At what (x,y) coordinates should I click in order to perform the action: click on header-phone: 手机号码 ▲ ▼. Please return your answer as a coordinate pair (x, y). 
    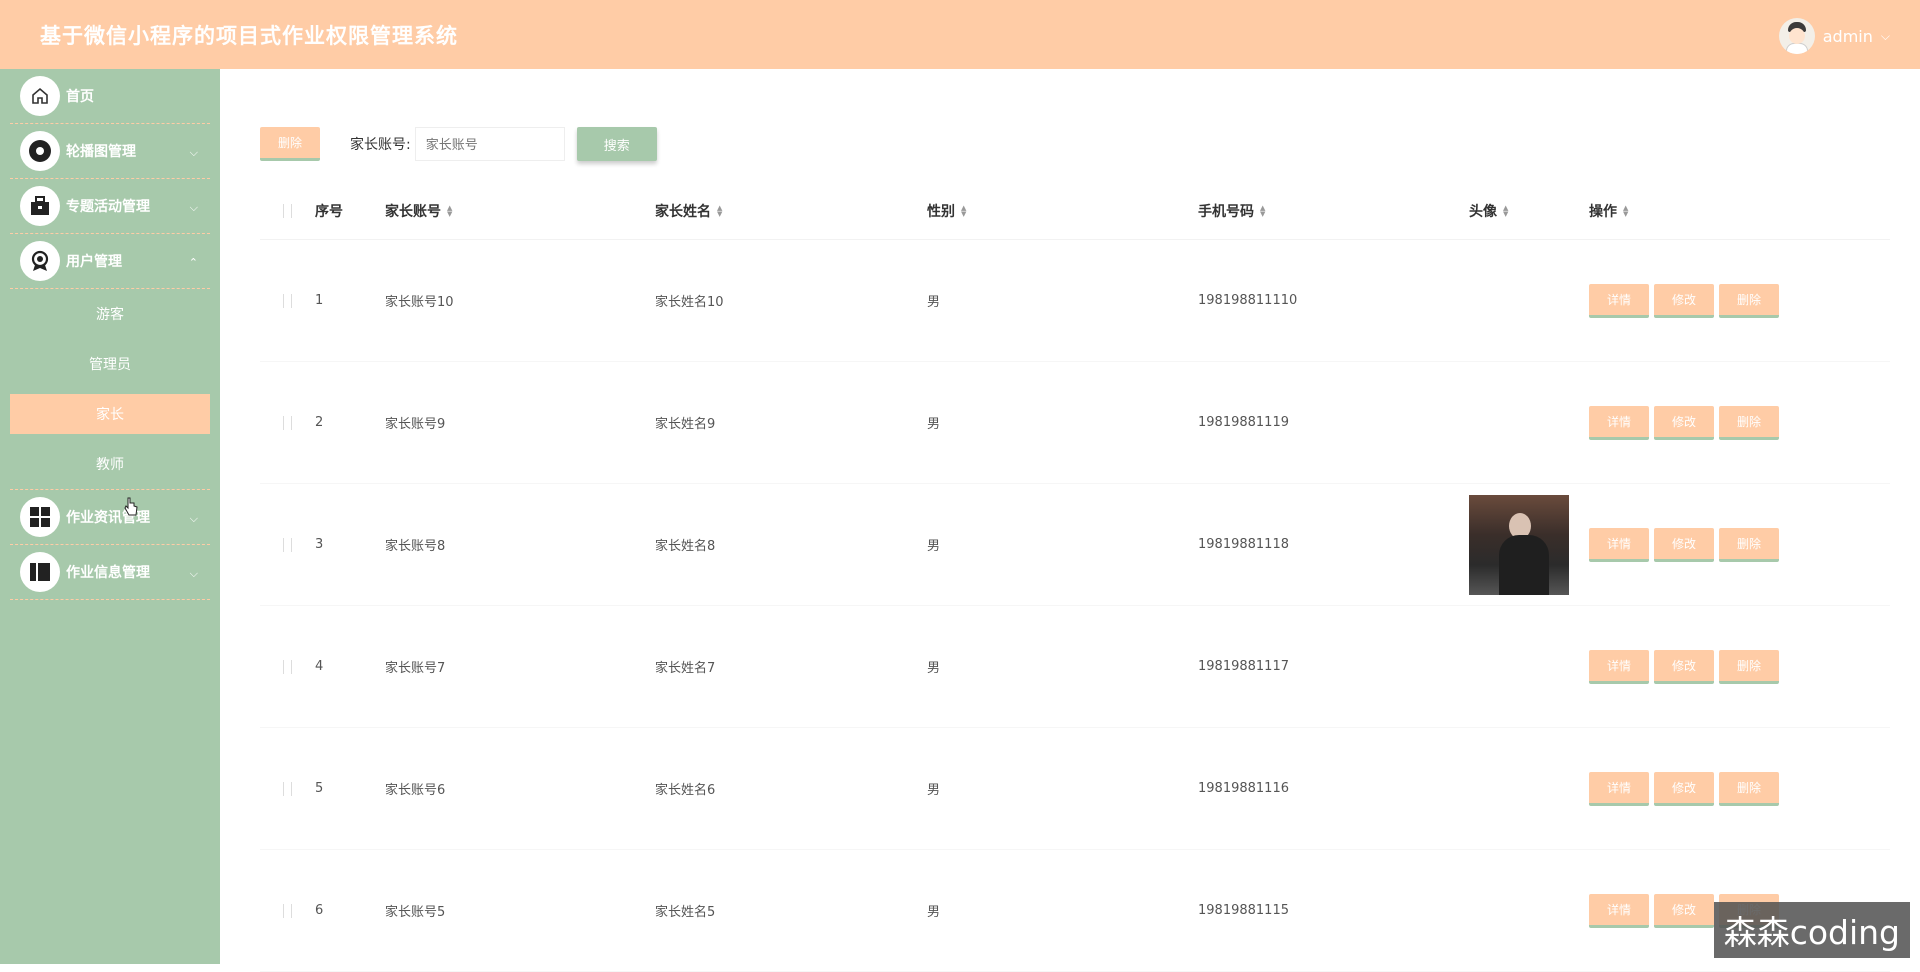
    Looking at the image, I should click on (1333, 211).